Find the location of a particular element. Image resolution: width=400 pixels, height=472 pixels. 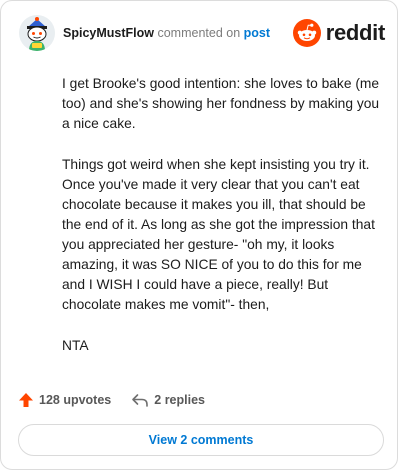

upvote-button: 128 upvotes is located at coordinates (64, 400).